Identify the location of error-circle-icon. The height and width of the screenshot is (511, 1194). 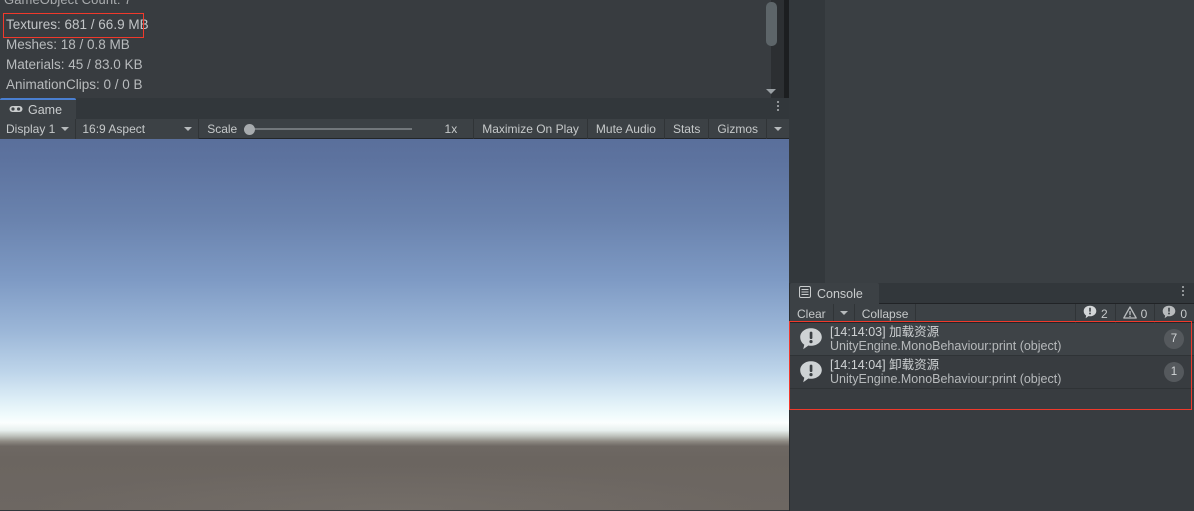
(1169, 313).